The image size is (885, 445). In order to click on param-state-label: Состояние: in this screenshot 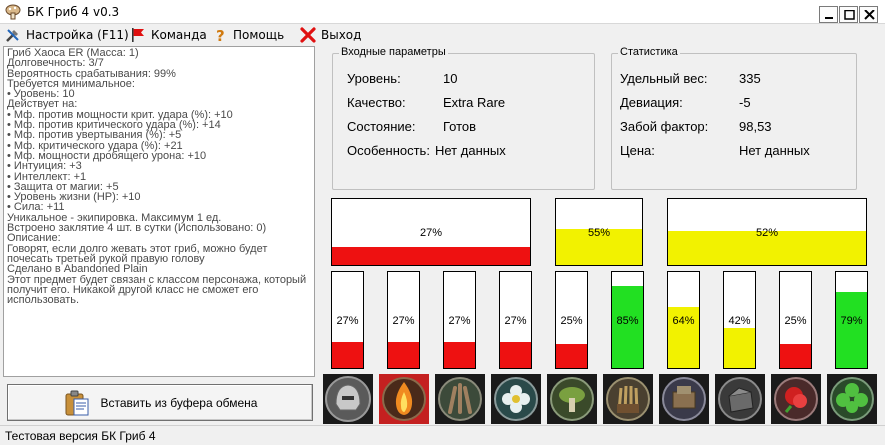, I will do `click(381, 126)`.